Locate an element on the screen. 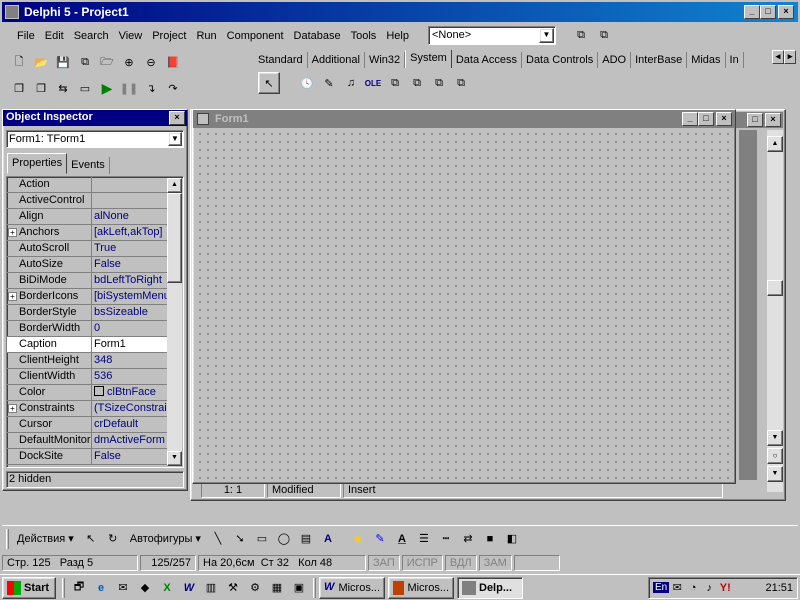 The image size is (800, 600). property-row: DockSite False is located at coordinates (88, 457).